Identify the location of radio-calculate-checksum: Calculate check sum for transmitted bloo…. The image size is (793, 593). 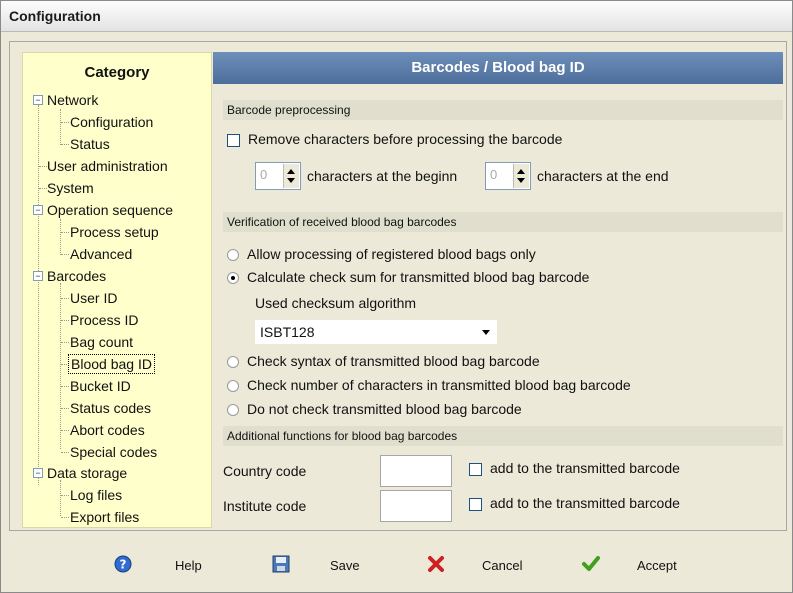
(408, 277).